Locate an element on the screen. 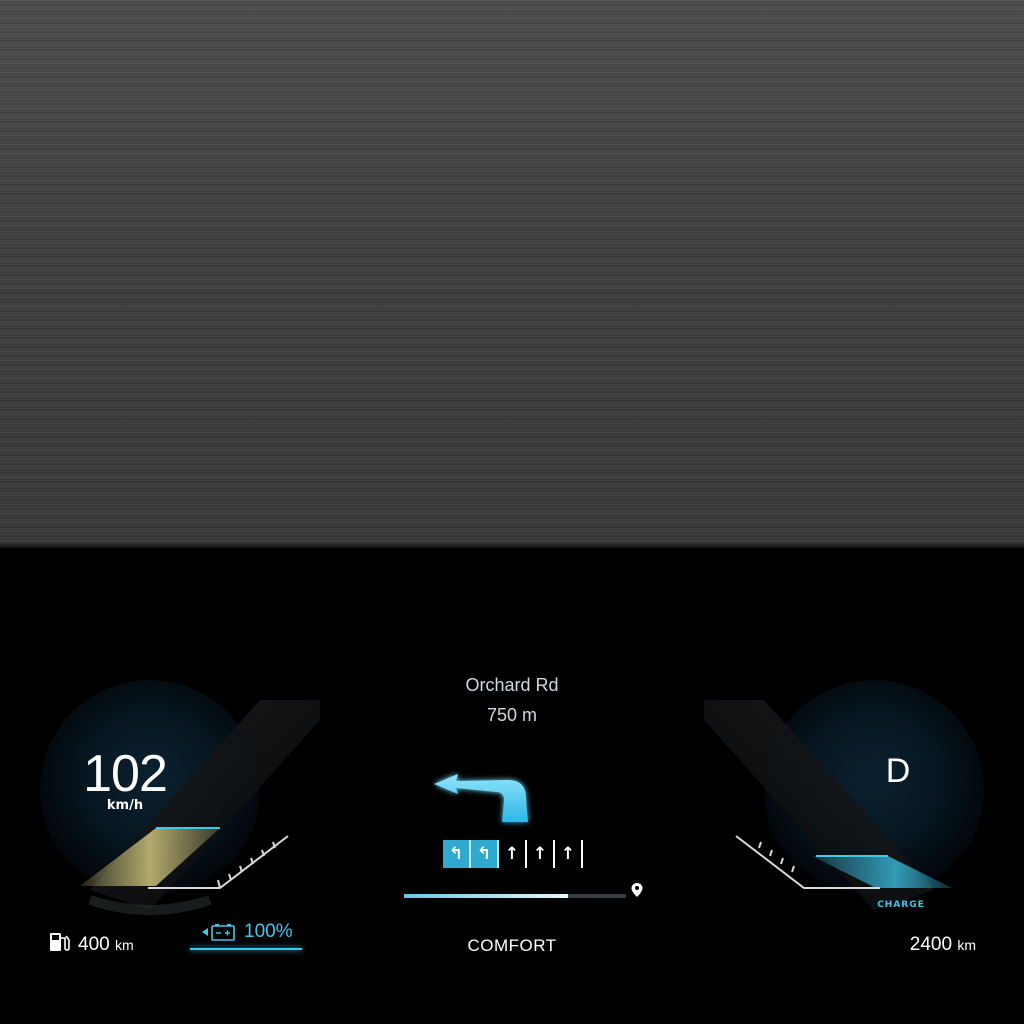 This screenshot has height=1024, width=1024. total-range-unit: km is located at coordinates (966, 945).